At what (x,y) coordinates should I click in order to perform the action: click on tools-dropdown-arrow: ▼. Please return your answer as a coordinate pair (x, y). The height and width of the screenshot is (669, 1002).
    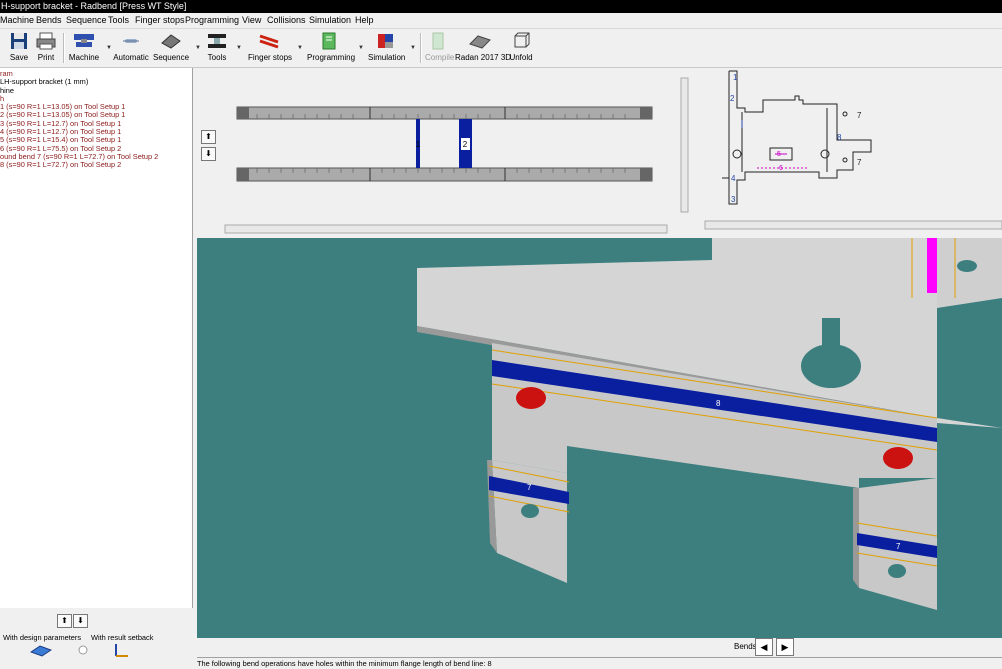
    Looking at the image, I should click on (239, 48).